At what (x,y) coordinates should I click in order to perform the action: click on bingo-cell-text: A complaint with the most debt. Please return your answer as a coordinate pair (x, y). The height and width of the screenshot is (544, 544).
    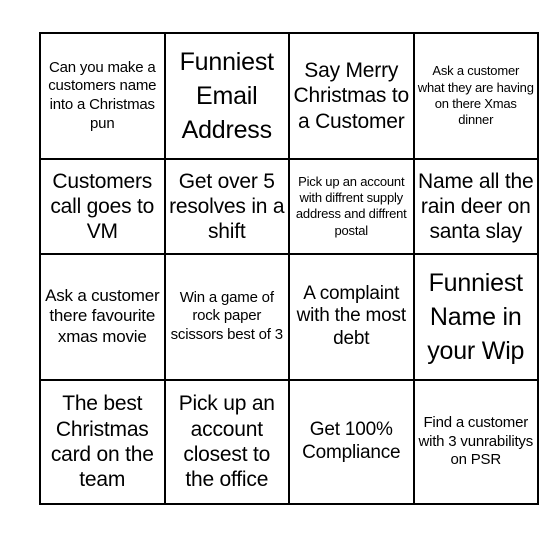
    Looking at the image, I should click on (351, 316).